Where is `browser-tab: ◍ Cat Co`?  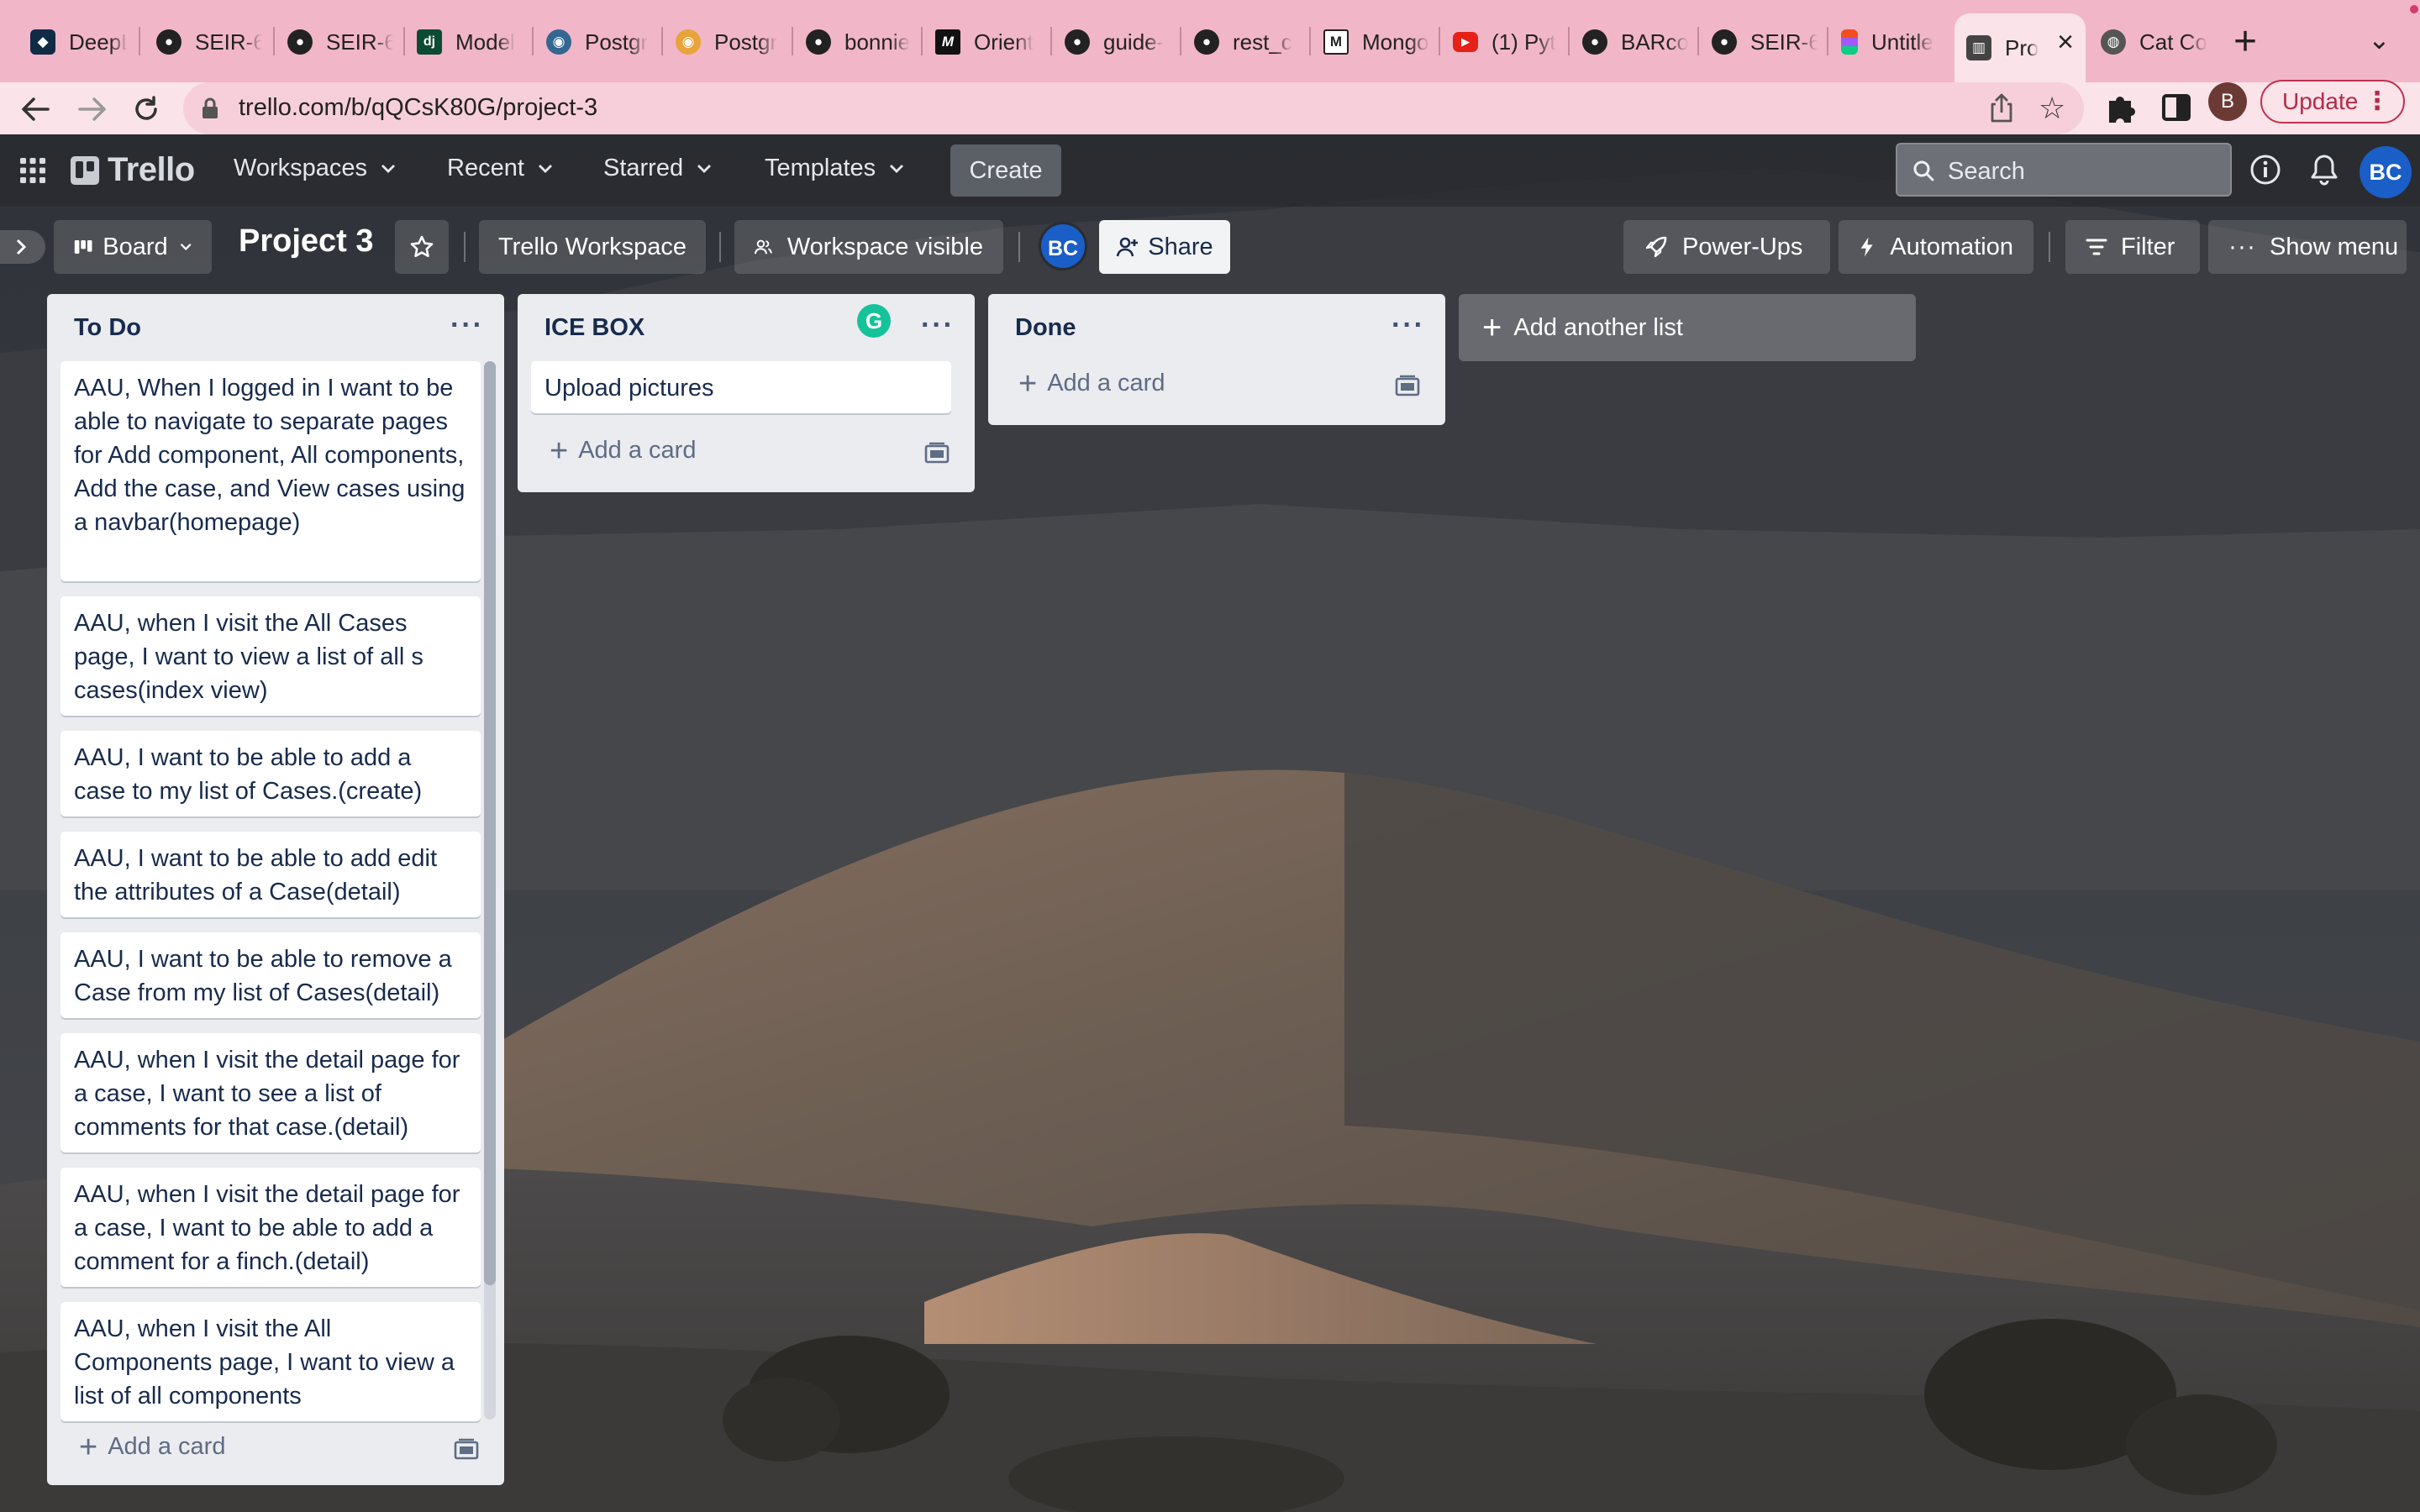 browser-tab: ◍ Cat Co is located at coordinates (2152, 42).